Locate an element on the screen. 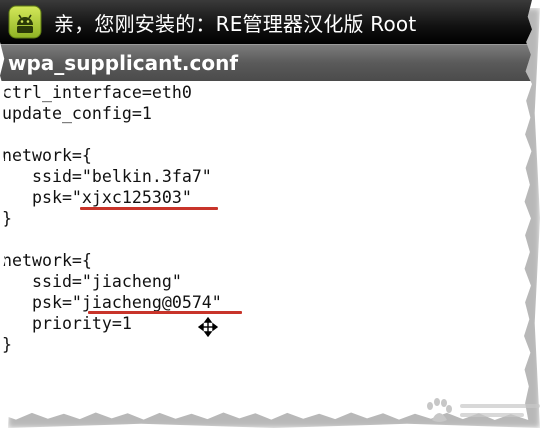  title-bar: 亲，您刚安装的：RE管理器汉化版 Root is located at coordinates (266, 22).